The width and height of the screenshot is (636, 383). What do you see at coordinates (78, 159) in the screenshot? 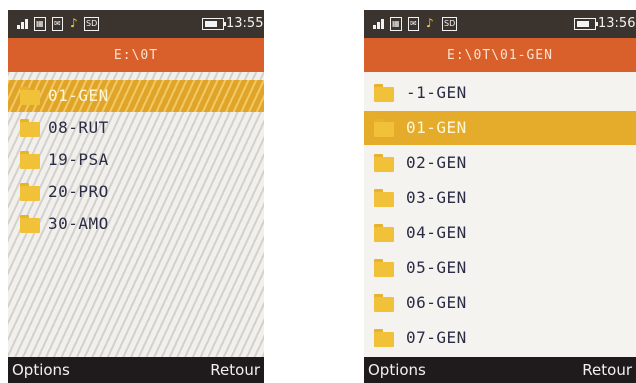
I see `folder-label: 19-PSA` at bounding box center [78, 159].